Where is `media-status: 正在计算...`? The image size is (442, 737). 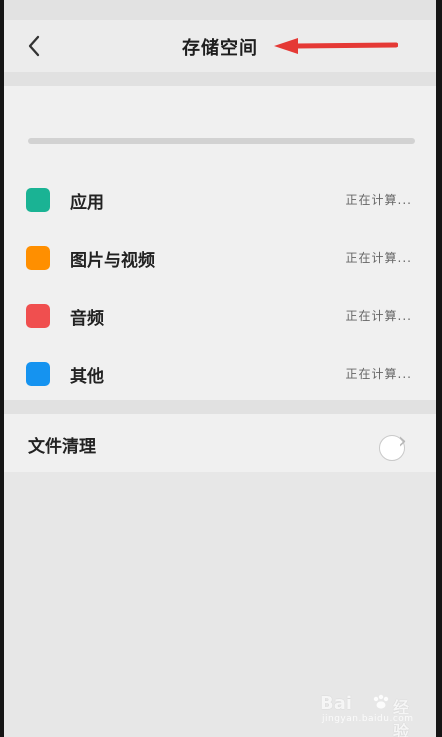 media-status: 正在计算... is located at coordinates (378, 258).